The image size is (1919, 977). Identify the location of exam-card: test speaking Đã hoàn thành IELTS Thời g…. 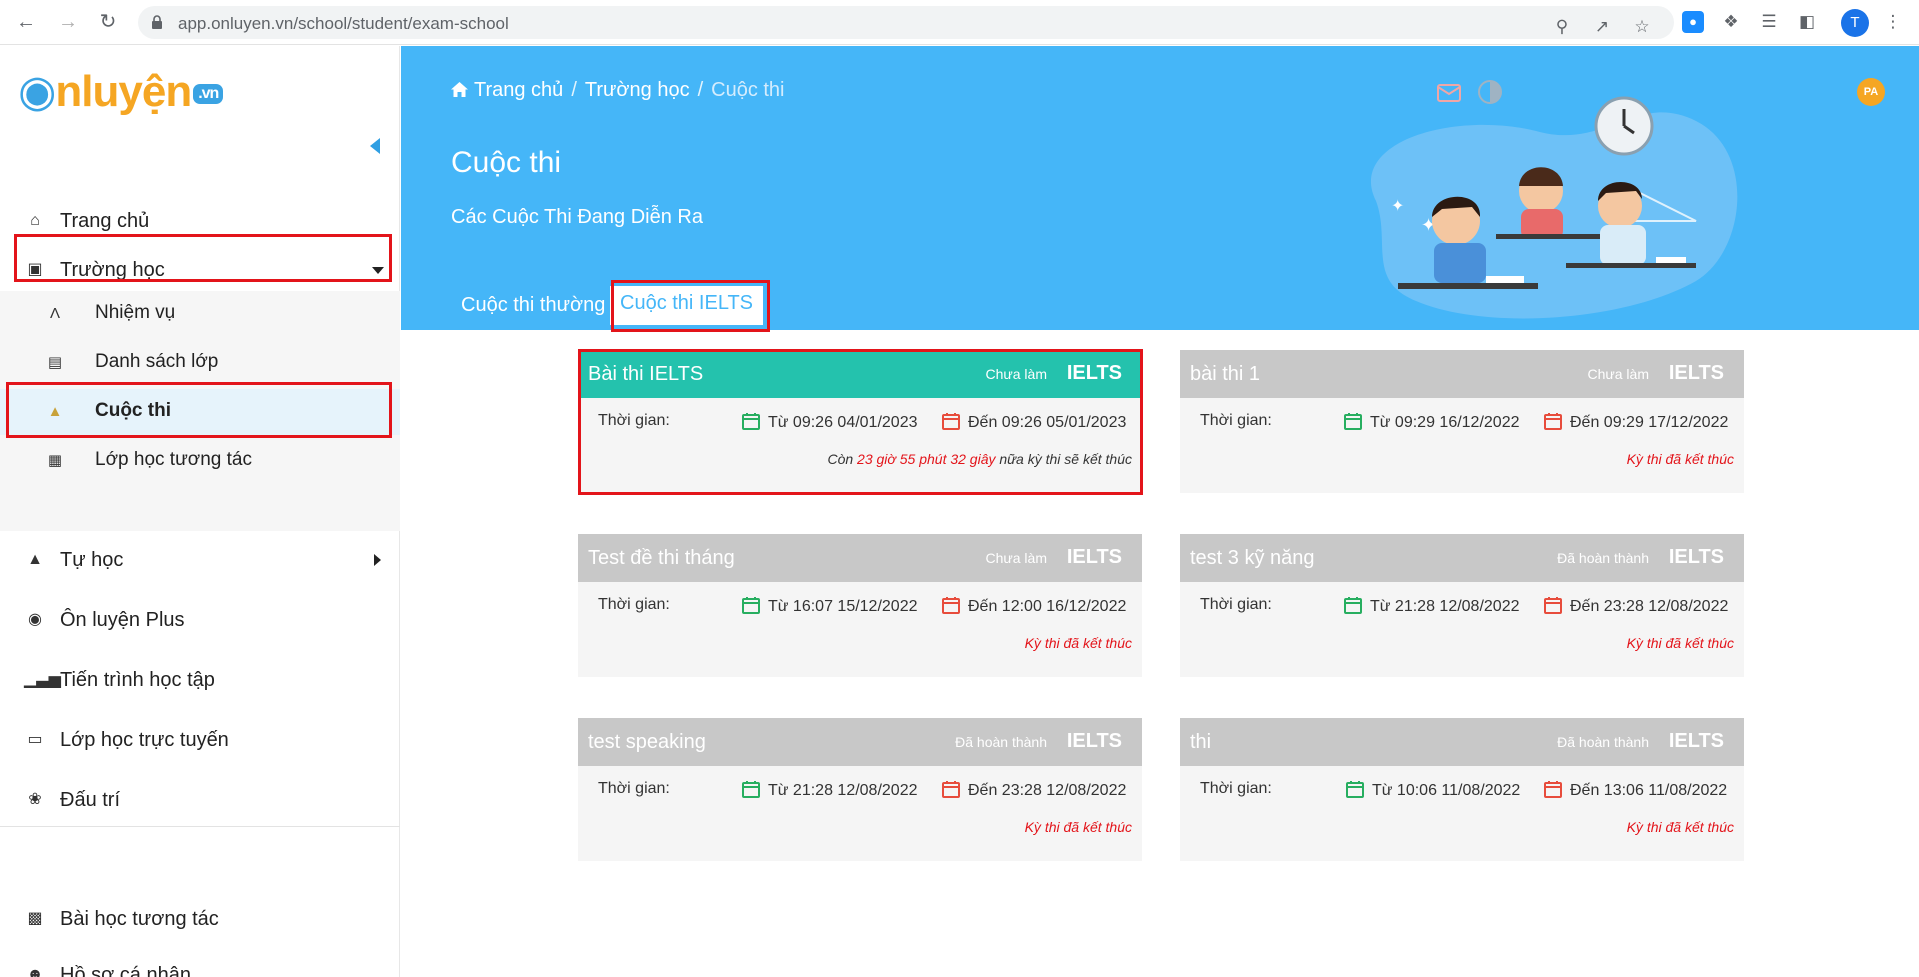
(860, 789).